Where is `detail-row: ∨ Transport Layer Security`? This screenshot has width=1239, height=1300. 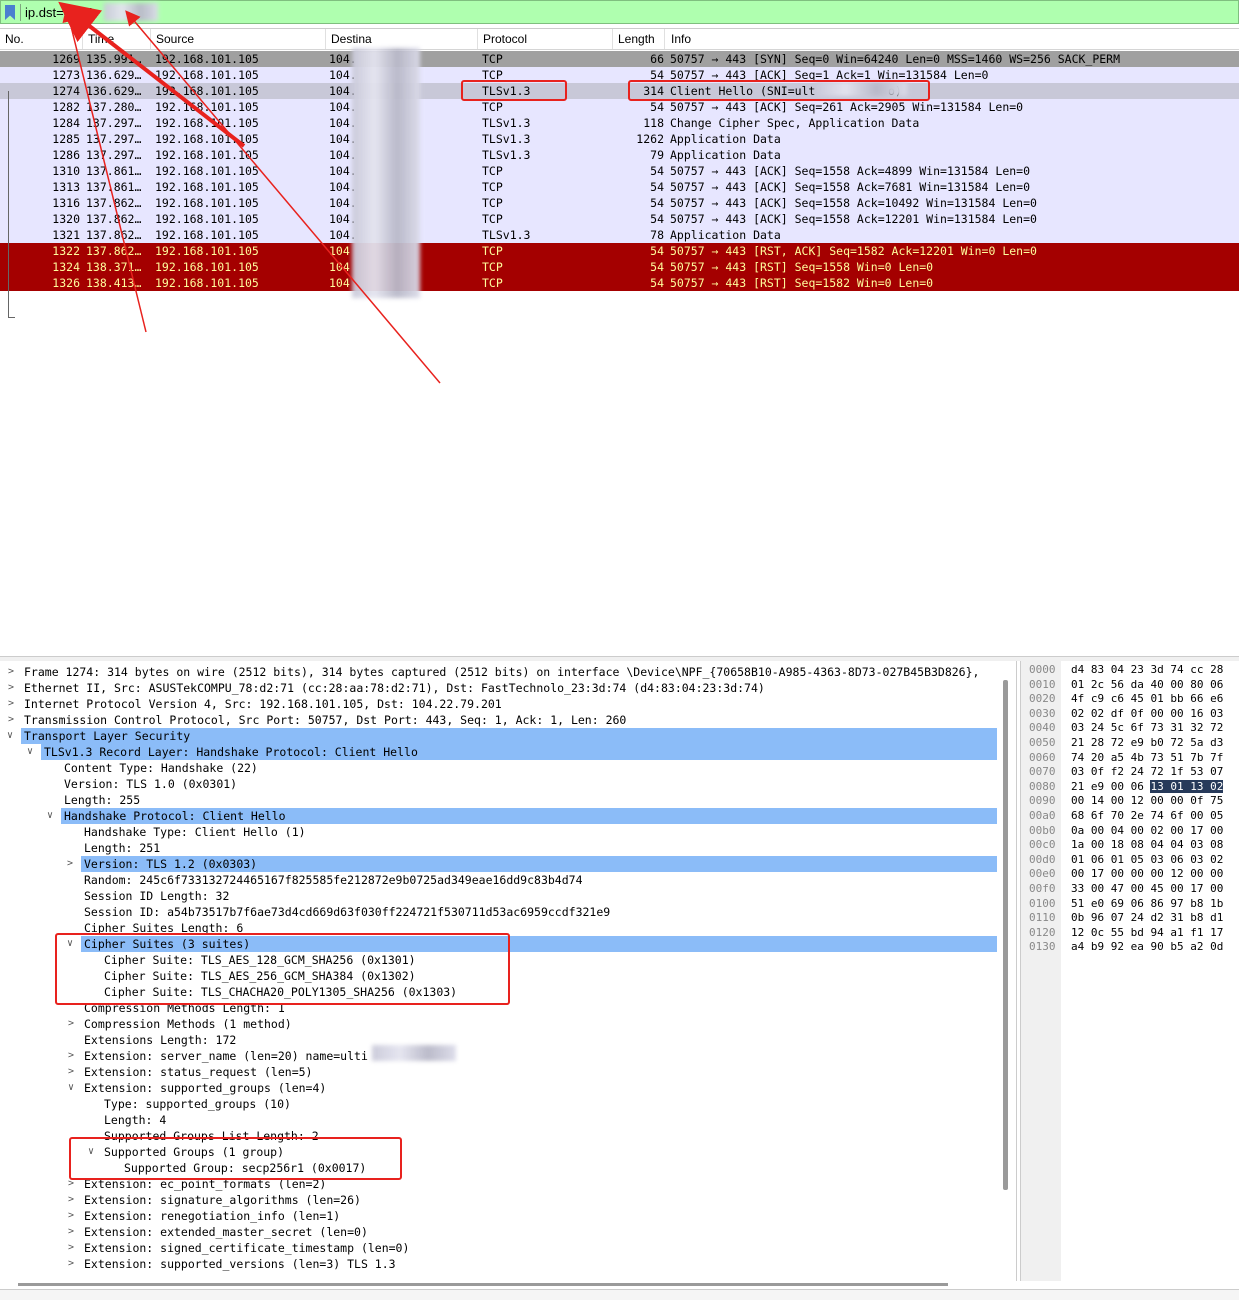 detail-row: ∨ Transport Layer Security is located at coordinates (502, 736).